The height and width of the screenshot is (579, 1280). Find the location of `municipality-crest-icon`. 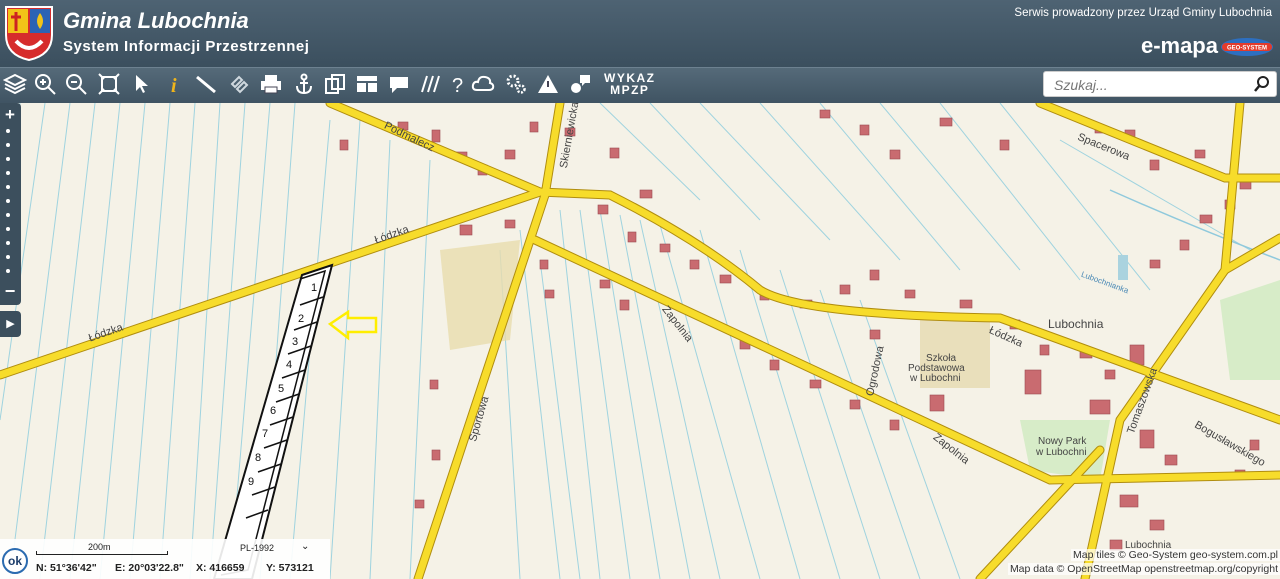

municipality-crest-icon is located at coordinates (29, 33).